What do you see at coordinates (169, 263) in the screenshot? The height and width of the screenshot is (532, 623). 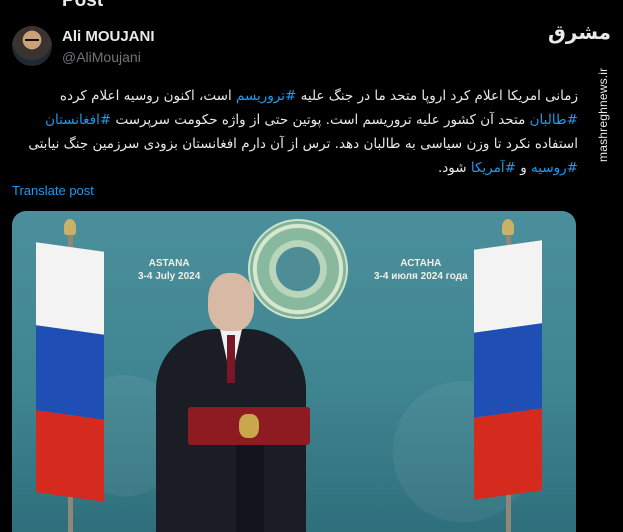 I see `event-city-left: ASTANA` at bounding box center [169, 263].